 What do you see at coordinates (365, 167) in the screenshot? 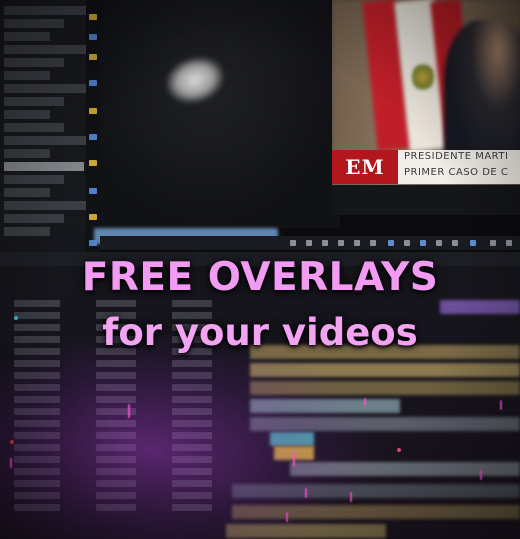
I see `news-logo: EM` at bounding box center [365, 167].